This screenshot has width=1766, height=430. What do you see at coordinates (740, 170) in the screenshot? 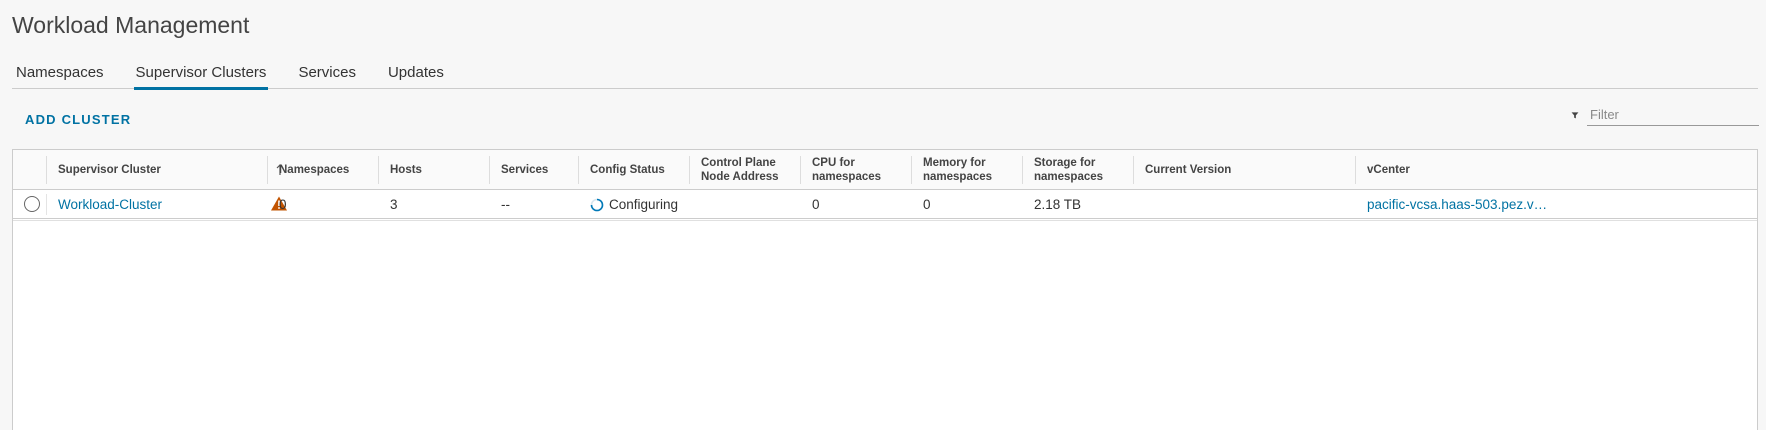
I see `column-header-label: Control Plane Node Address` at bounding box center [740, 170].